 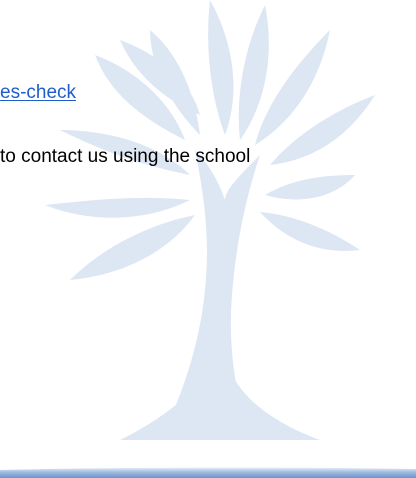 What do you see at coordinates (208, 472) in the screenshot?
I see `footer-band` at bounding box center [208, 472].